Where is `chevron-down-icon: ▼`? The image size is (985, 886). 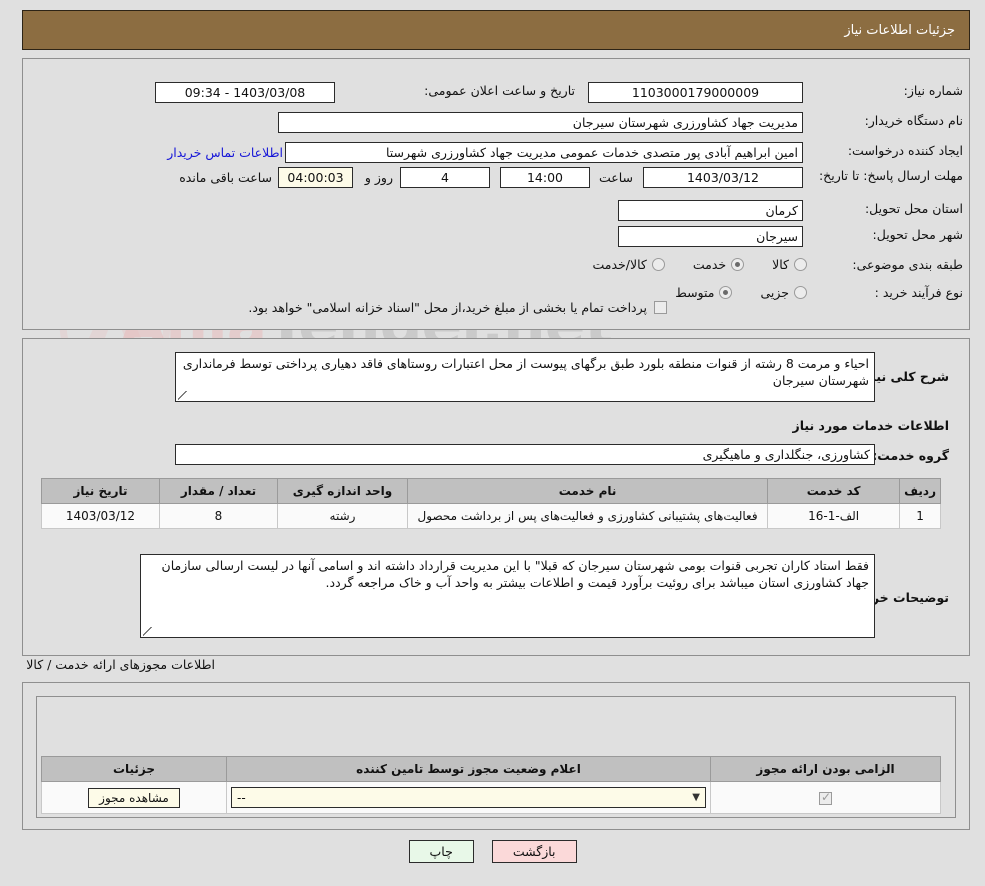 chevron-down-icon: ▼ is located at coordinates (696, 797).